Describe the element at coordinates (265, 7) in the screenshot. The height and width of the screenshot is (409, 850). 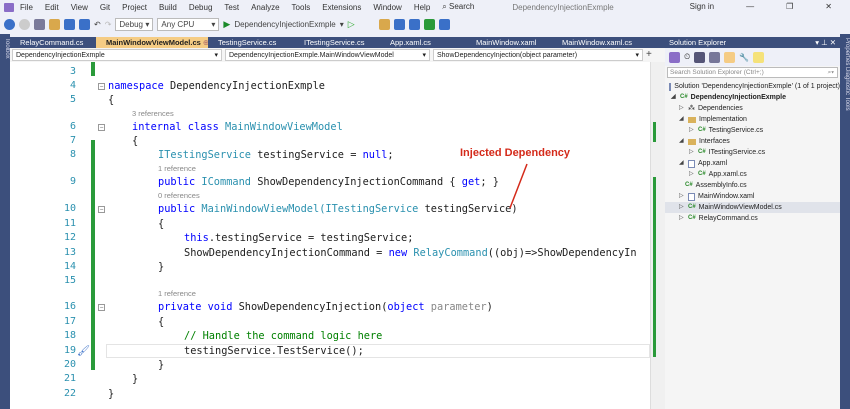
I see `menu-analyze: Analyze` at that location.